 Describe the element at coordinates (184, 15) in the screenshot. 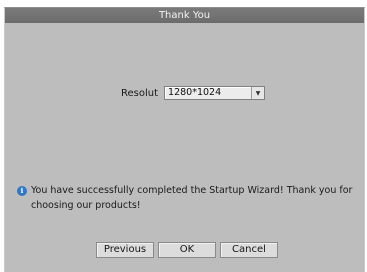

I see `dialog-title: Thank You` at that location.